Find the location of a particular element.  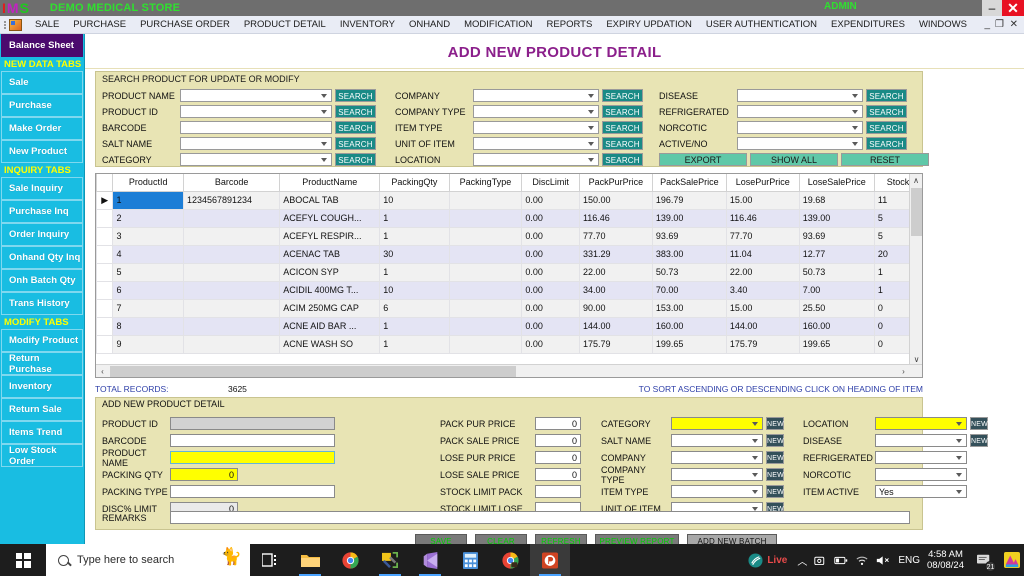

grid-header-packingqty: PackingQty is located at coordinates (414, 183).